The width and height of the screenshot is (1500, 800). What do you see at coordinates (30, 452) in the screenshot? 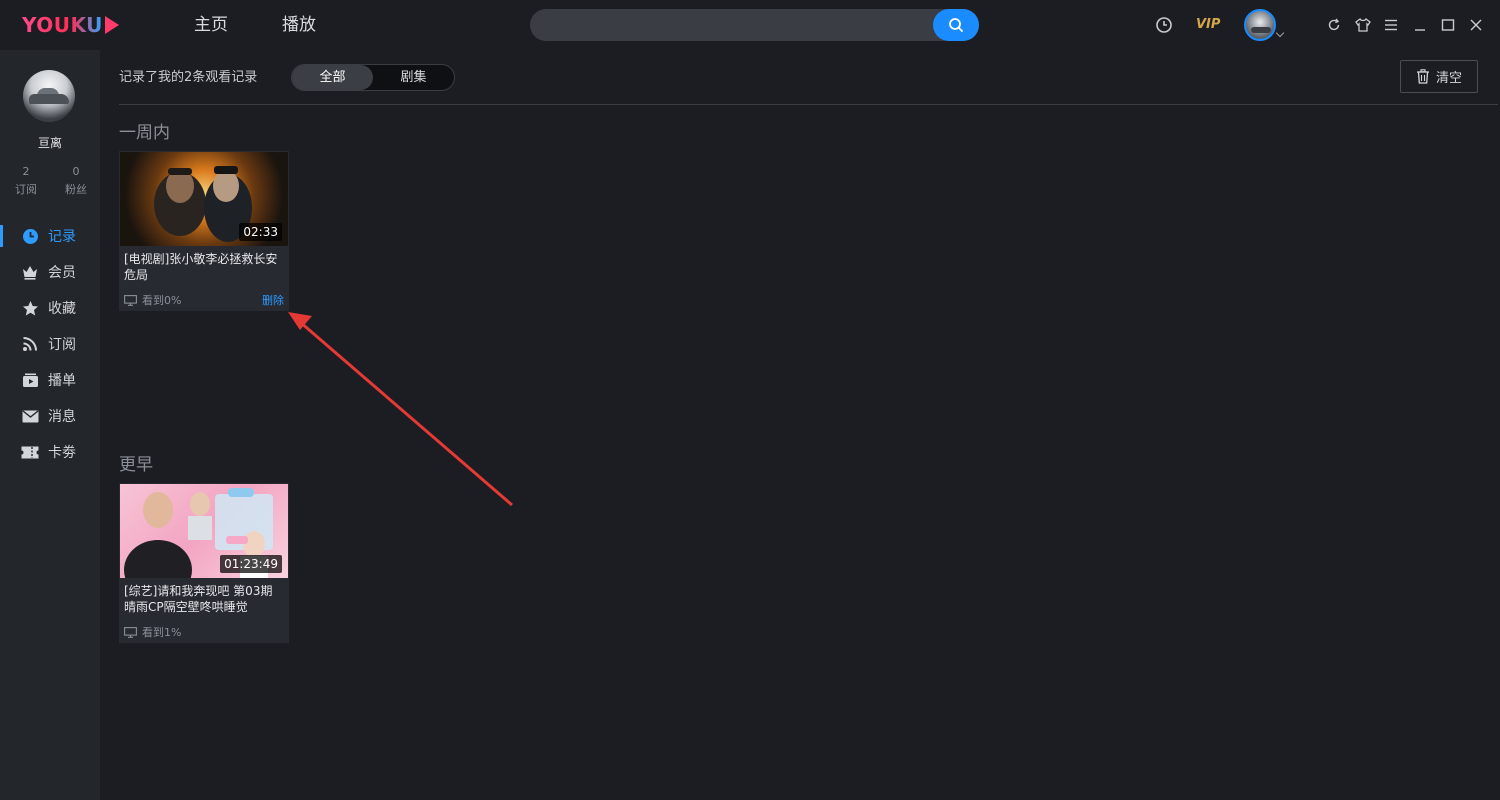
I see `ticket-icon` at bounding box center [30, 452].